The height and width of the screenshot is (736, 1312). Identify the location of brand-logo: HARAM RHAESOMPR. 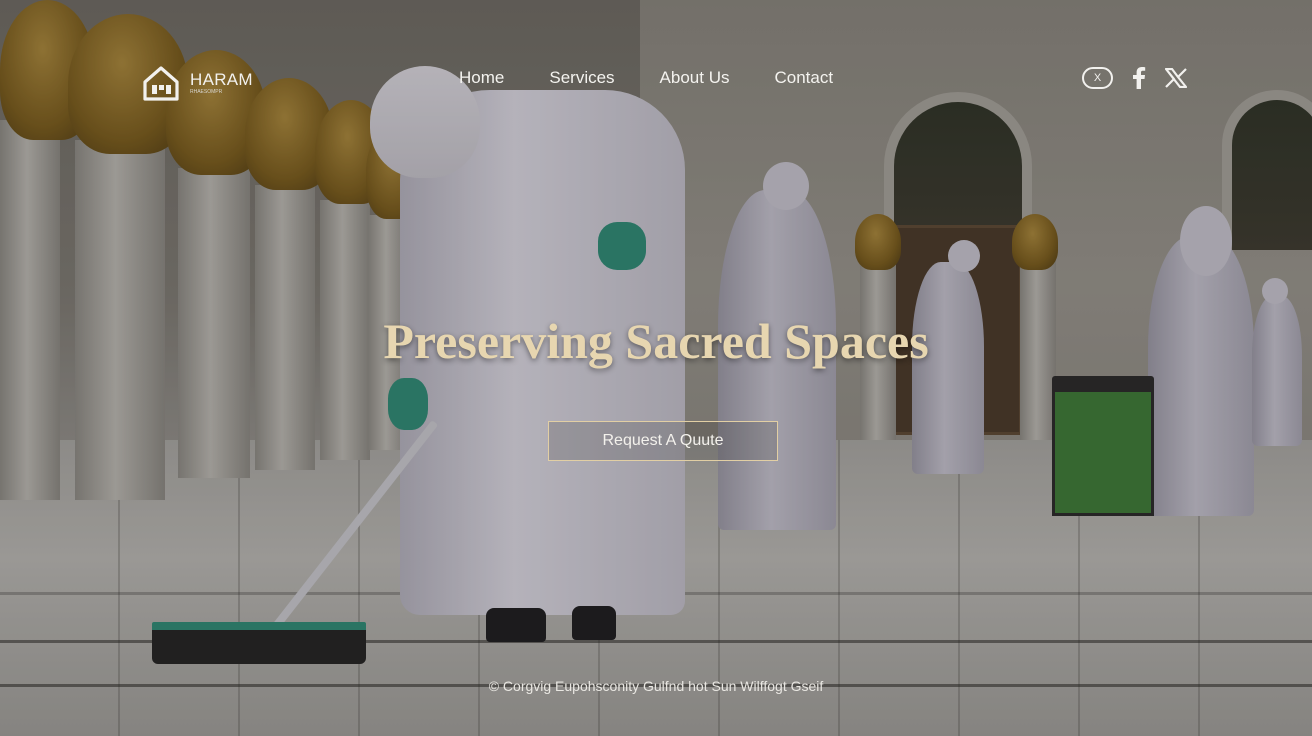
(197, 83).